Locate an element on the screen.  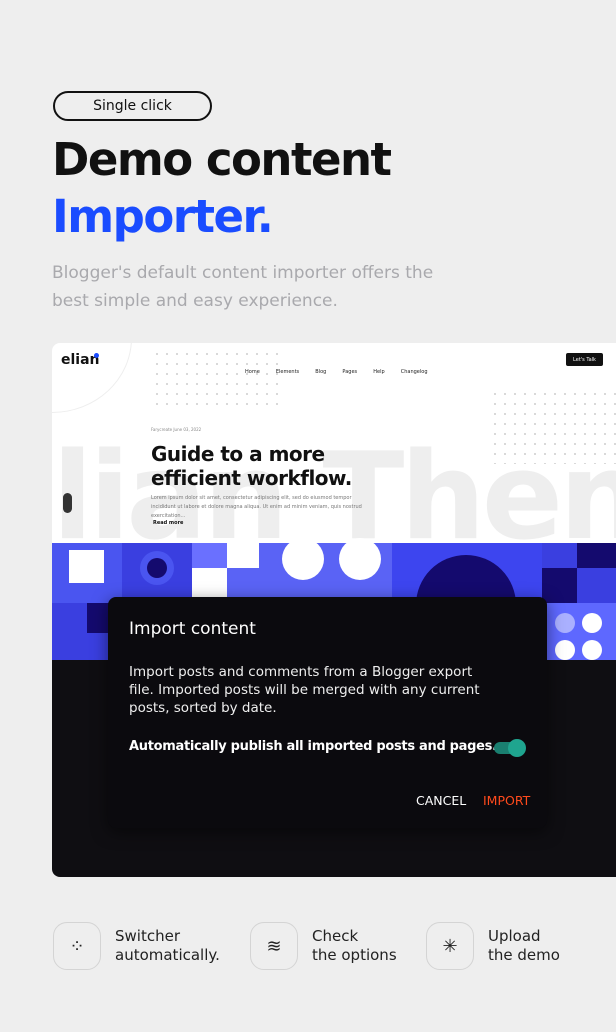
lets-talk-button: Let's Talk is located at coordinates (584, 359).